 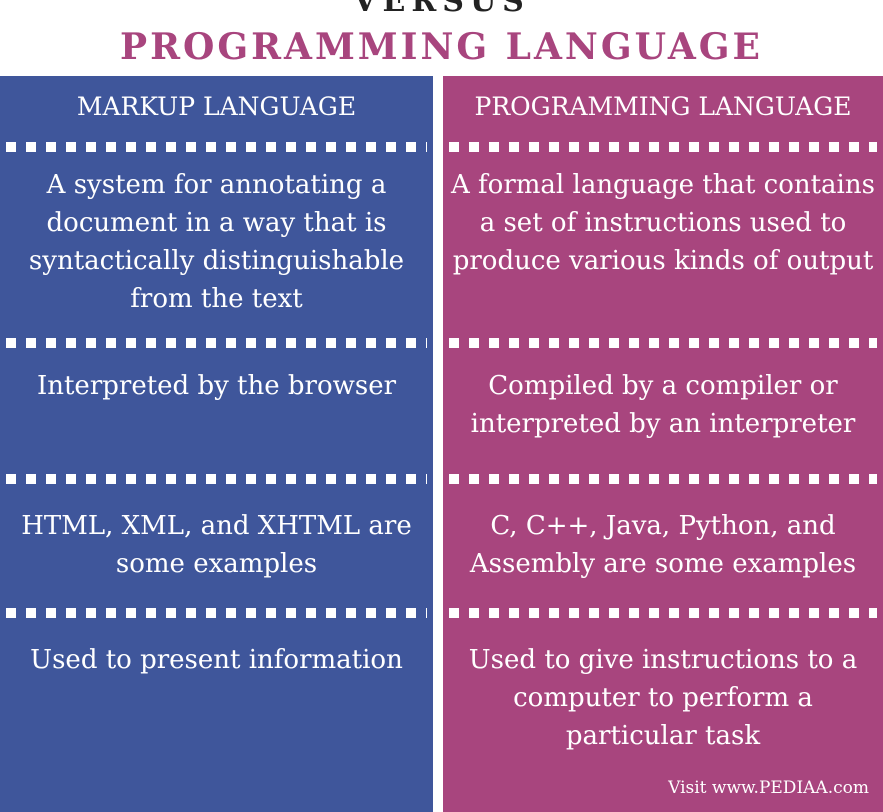 I want to click on markup-purpose: Used to present information, so click(x=216, y=660).